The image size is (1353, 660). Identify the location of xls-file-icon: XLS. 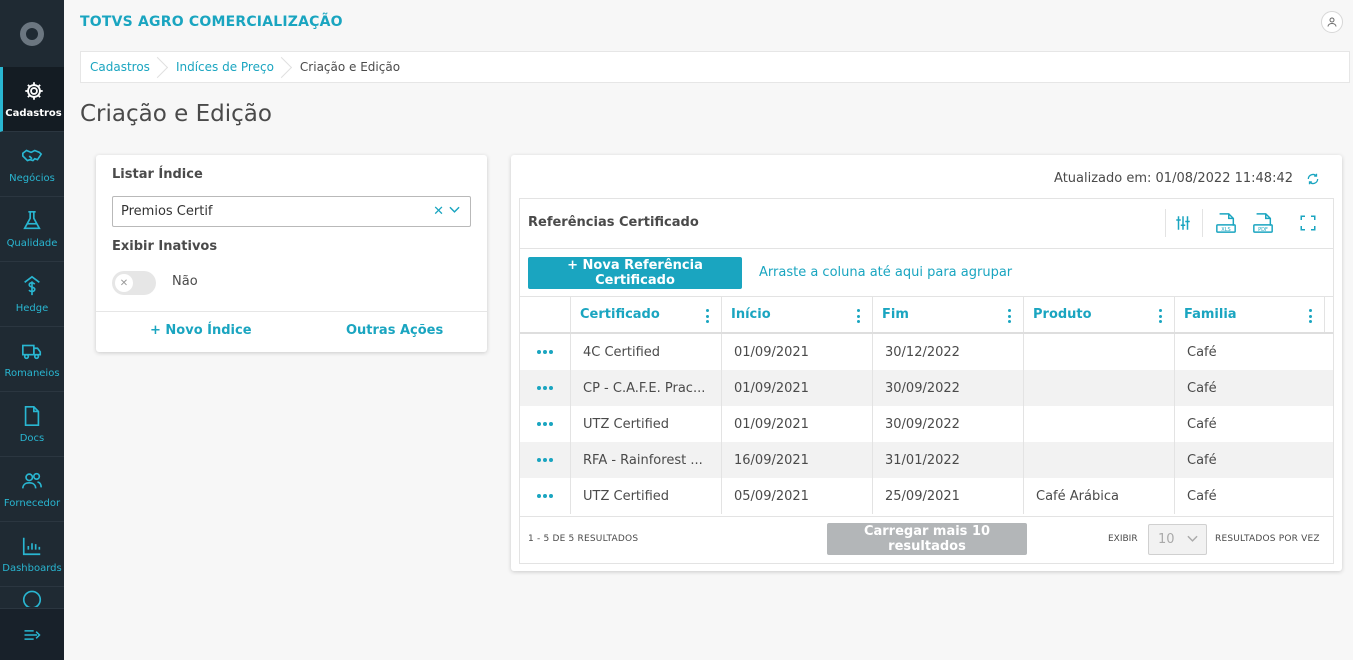
(1226, 223).